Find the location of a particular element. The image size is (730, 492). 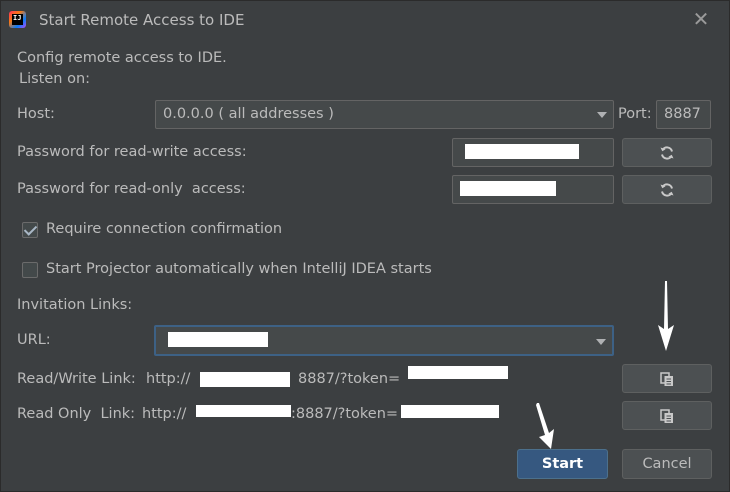

regenerate-ro-password-button is located at coordinates (667, 189).